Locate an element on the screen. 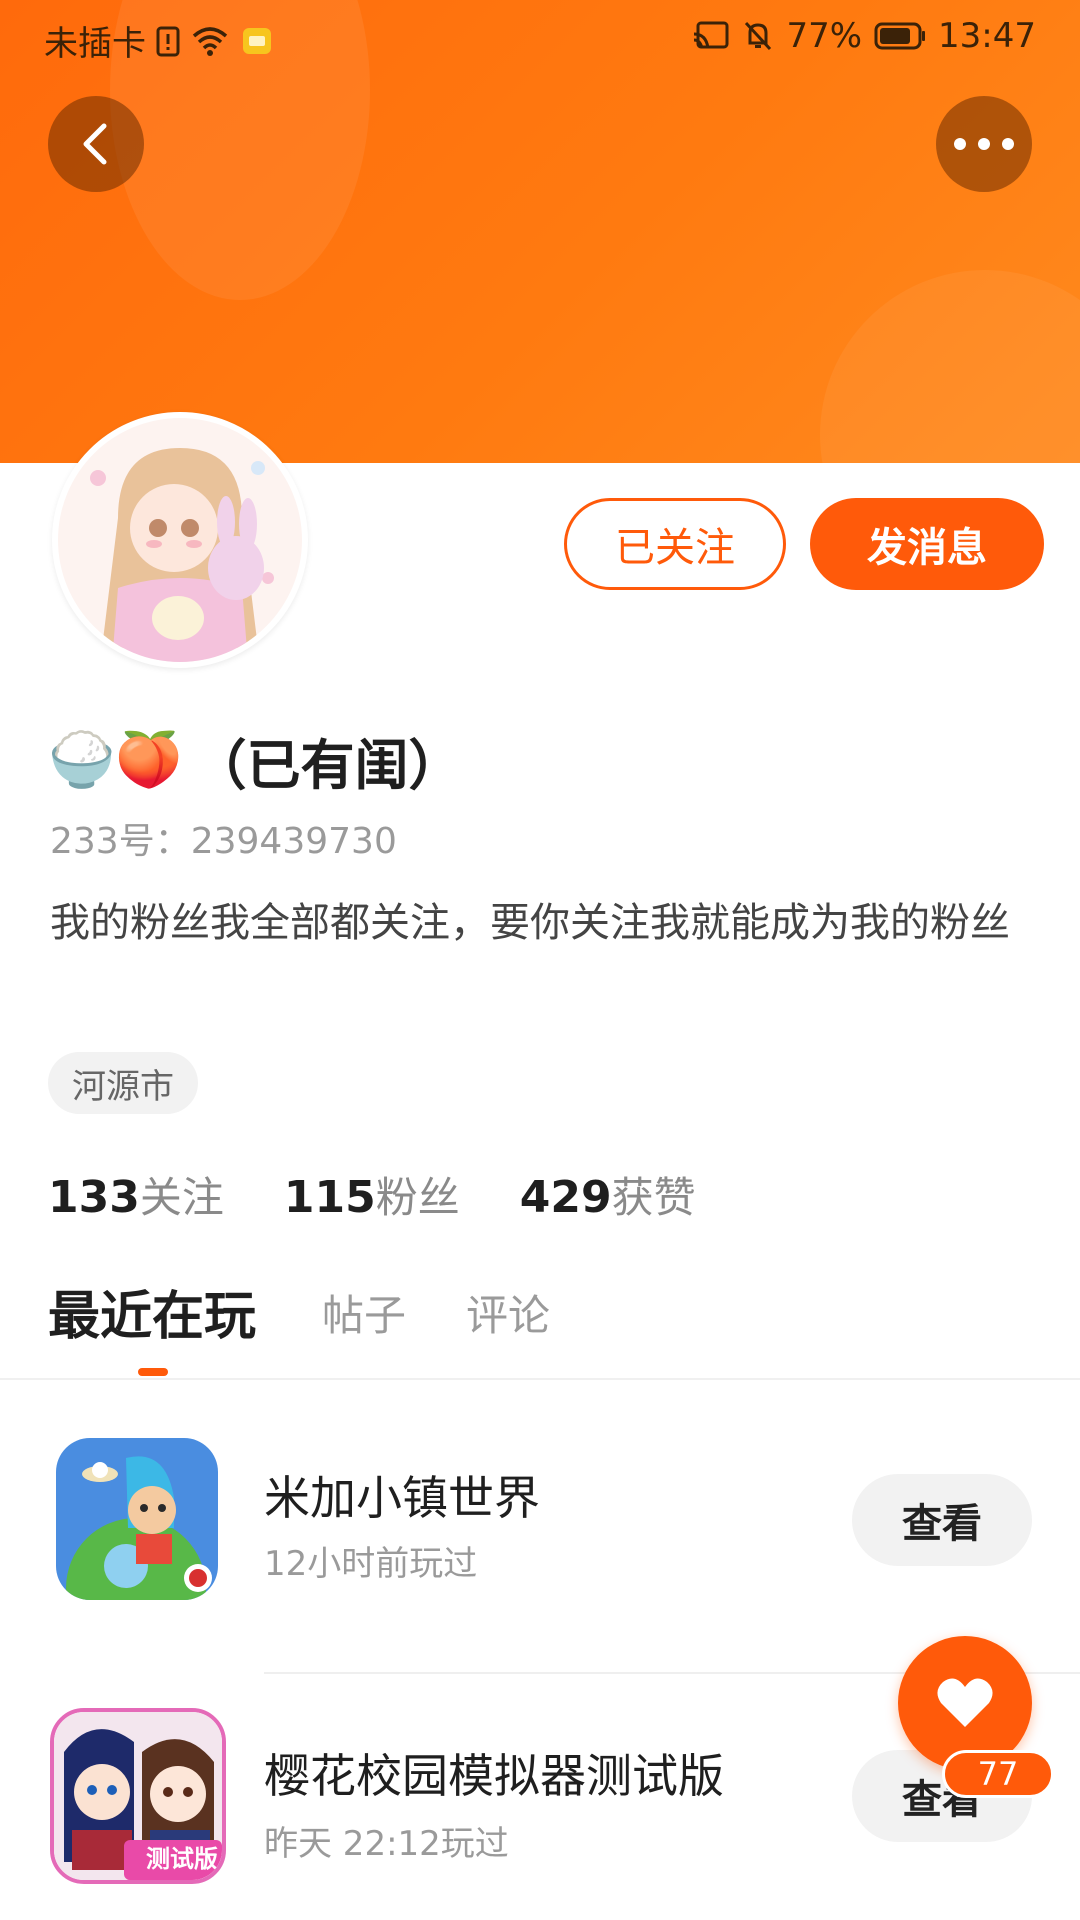 The image size is (1080, 1920). name-emojis: 🍚🍑 is located at coordinates (115, 759).